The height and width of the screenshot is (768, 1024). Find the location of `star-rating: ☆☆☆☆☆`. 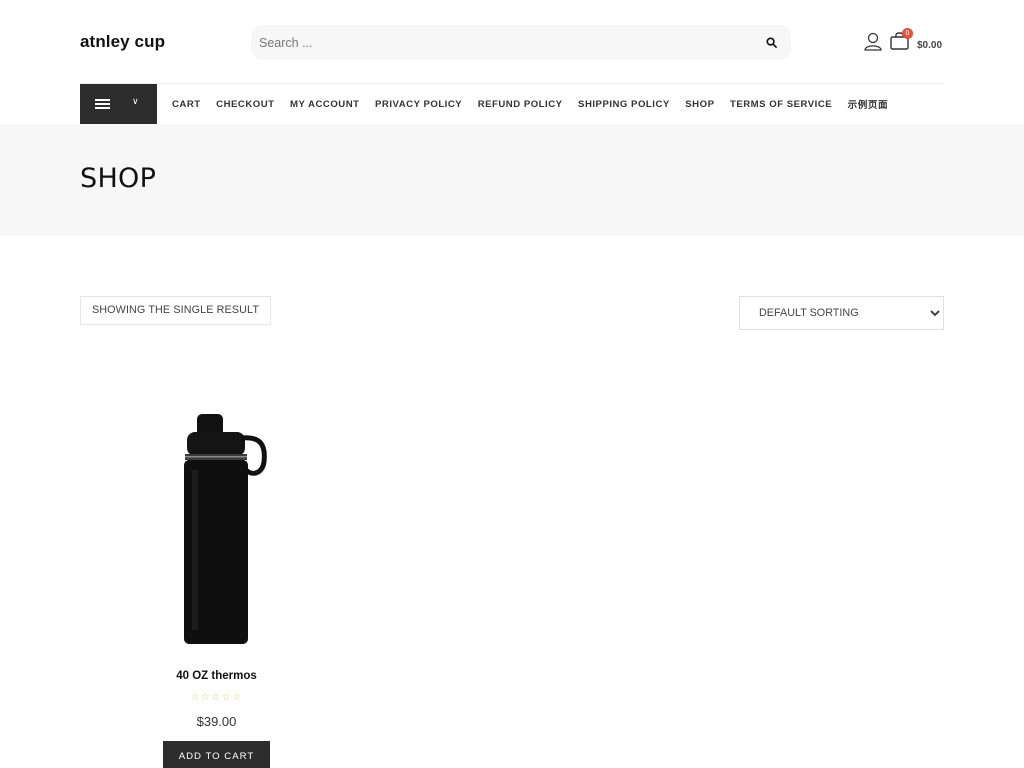

star-rating: ☆☆☆☆☆ is located at coordinates (216, 697).